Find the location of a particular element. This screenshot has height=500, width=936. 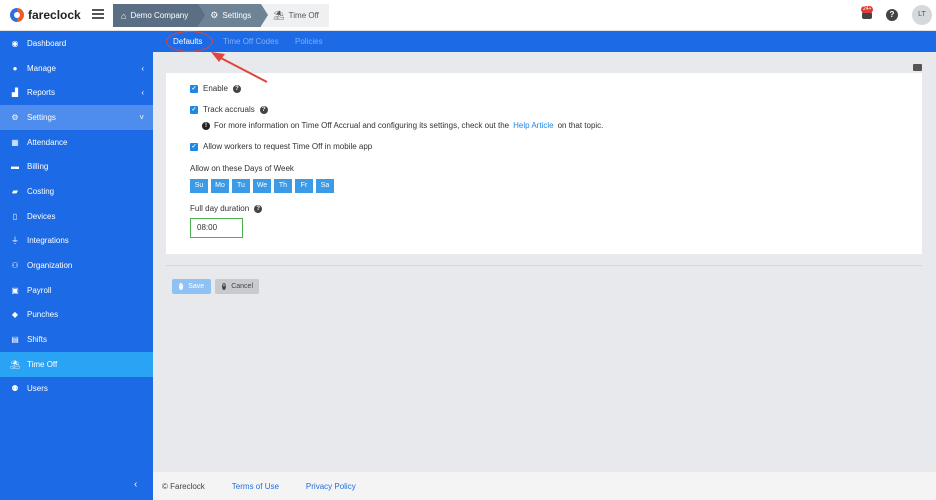

track-accruals-checkbox: ✓ is located at coordinates (194, 109).